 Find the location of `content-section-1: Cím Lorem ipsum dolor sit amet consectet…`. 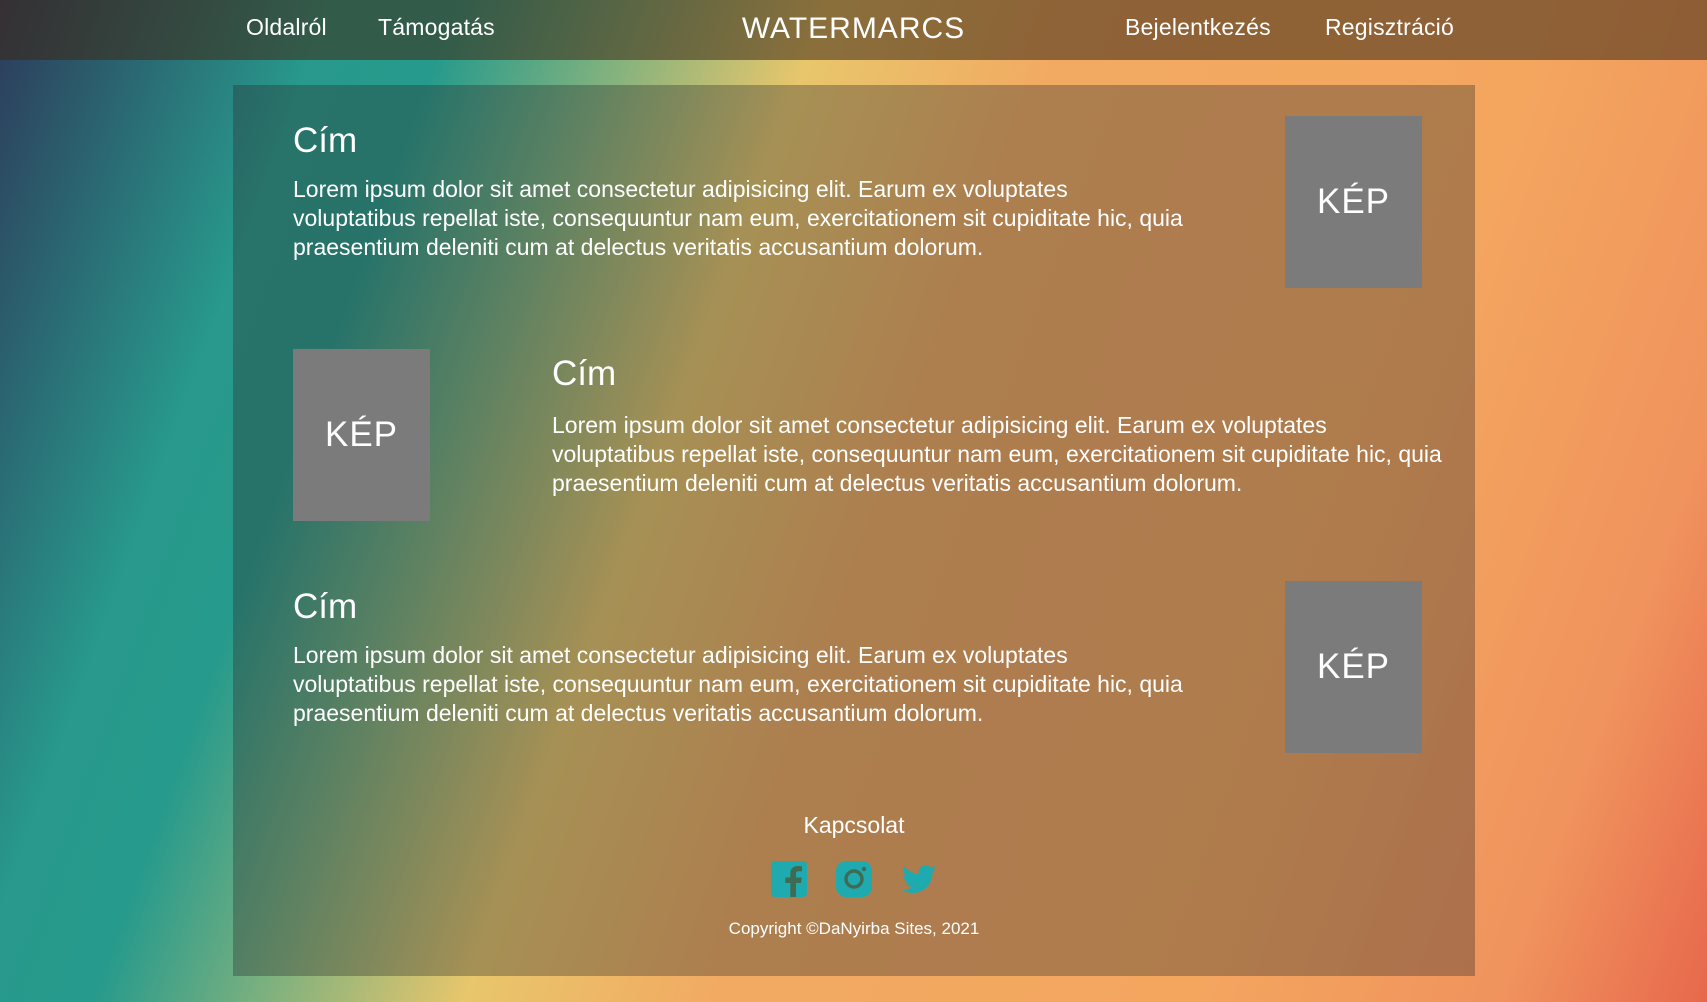

content-section-1: Cím Lorem ipsum dolor sit amet consectet… is located at coordinates (743, 191).